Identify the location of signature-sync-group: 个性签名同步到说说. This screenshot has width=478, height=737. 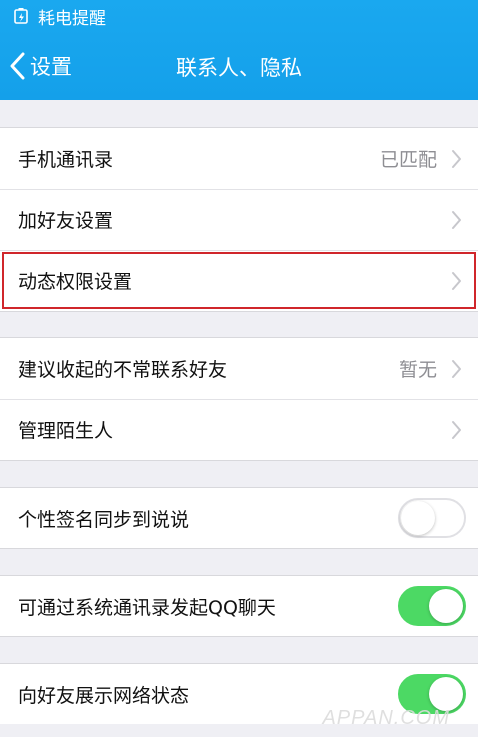
(239, 518).